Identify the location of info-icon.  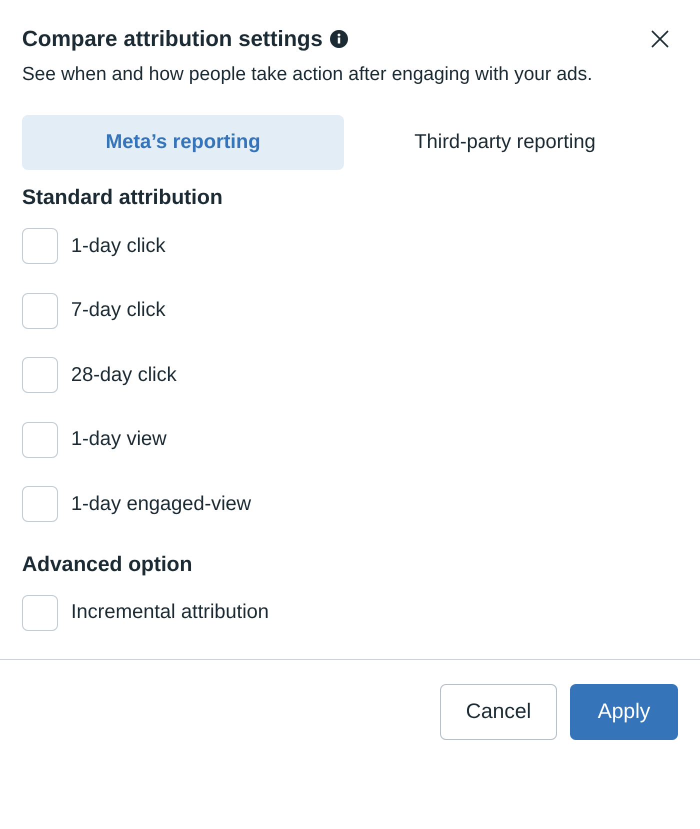
(339, 39).